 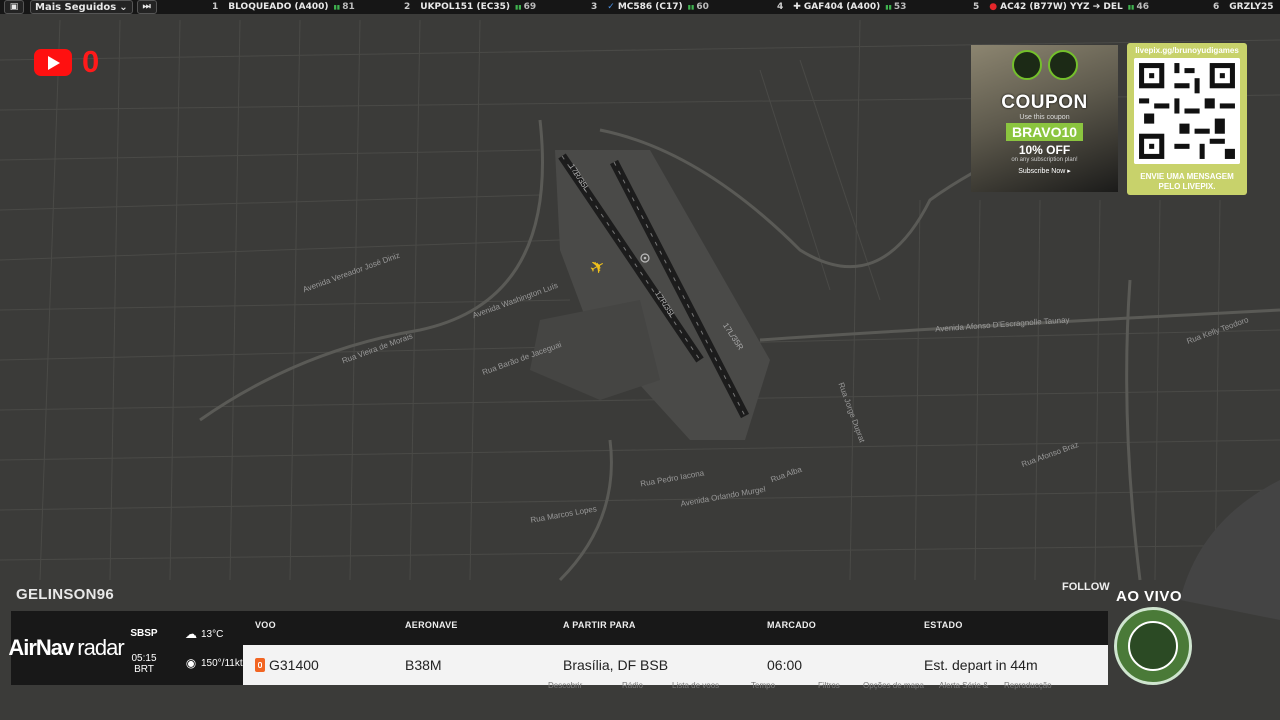 I want to click on qr-message: ENVIE UMA MENSAGEM PELO LIVEPIX., so click(x=1187, y=182).